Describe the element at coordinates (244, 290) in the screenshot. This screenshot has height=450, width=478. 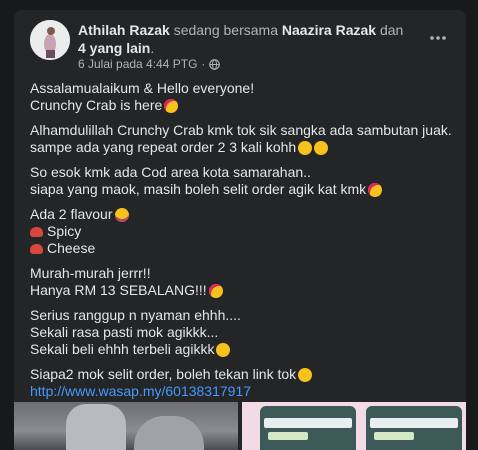
I see `post-line: Hanya RM 13 SEBALANG!!!` at that location.